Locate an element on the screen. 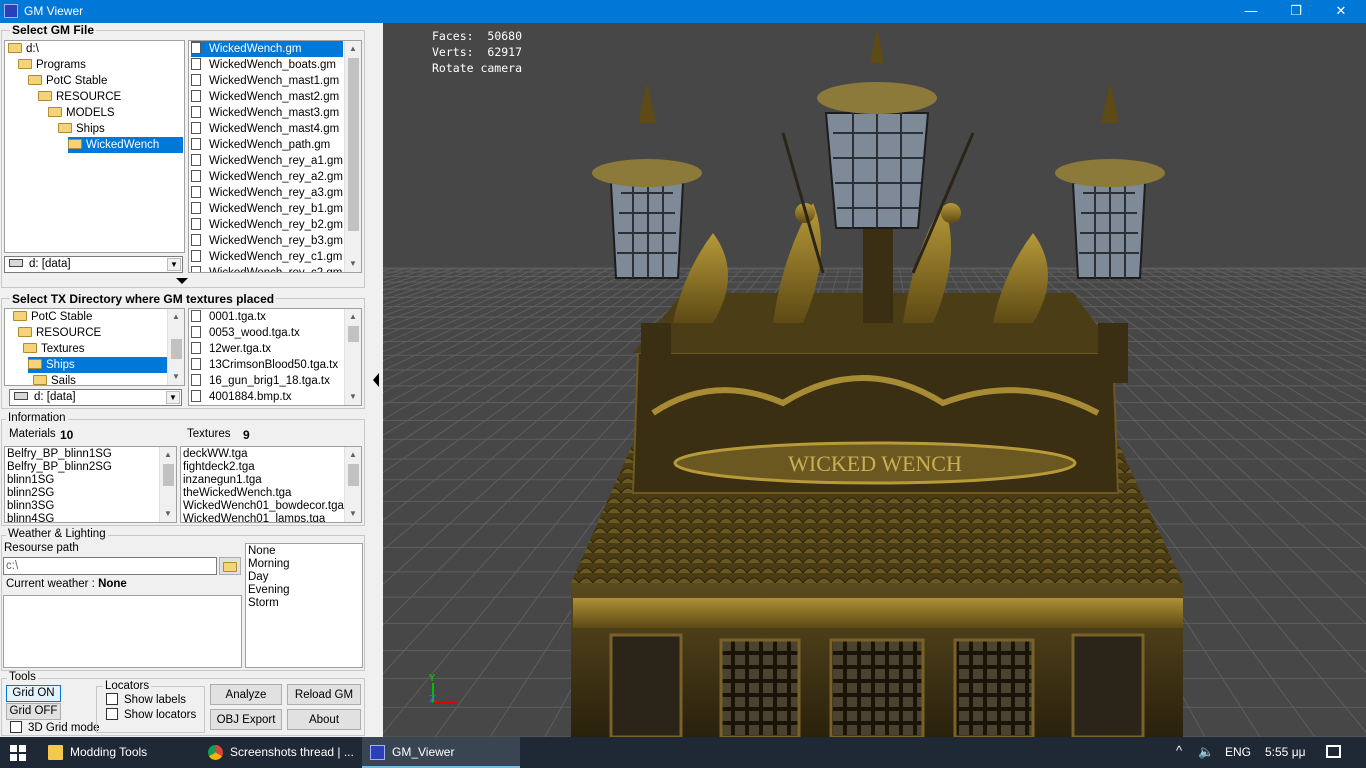 This screenshot has height=768, width=1366. file-item: WickedWench_rey_c2.gm is located at coordinates (266, 268).